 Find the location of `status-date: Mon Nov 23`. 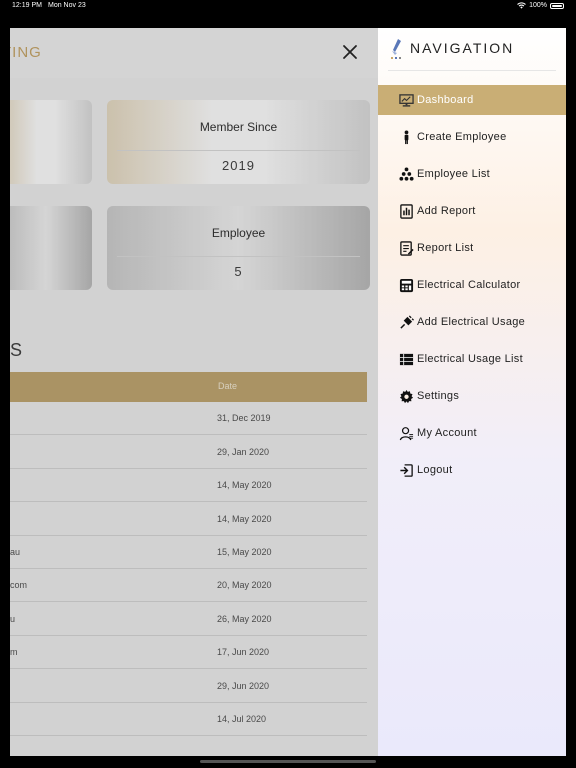

status-date: Mon Nov 23 is located at coordinates (67, 5).